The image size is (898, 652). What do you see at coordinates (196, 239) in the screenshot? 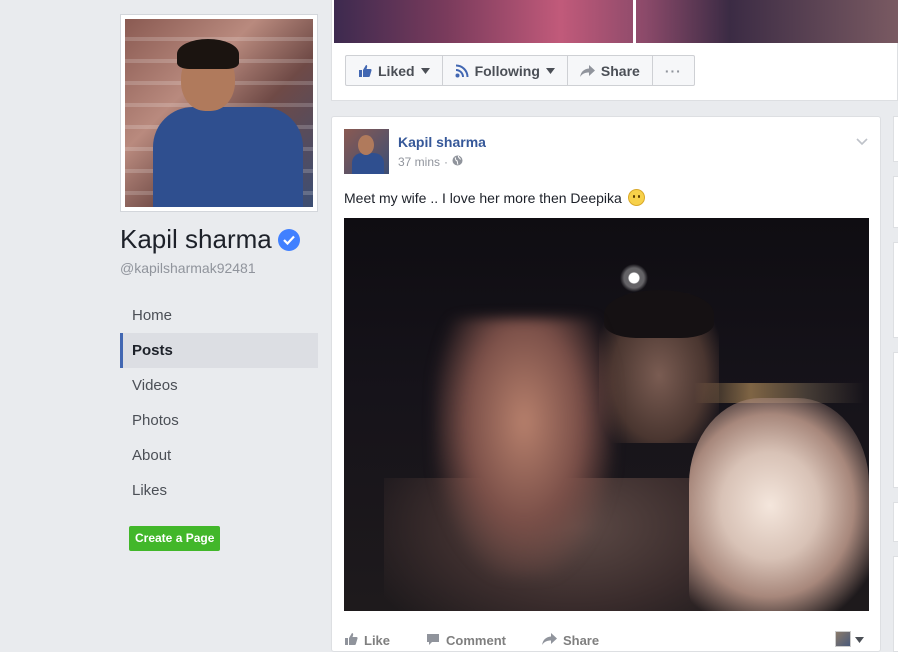
I see `page-name-text: Kapil sharma` at bounding box center [196, 239].